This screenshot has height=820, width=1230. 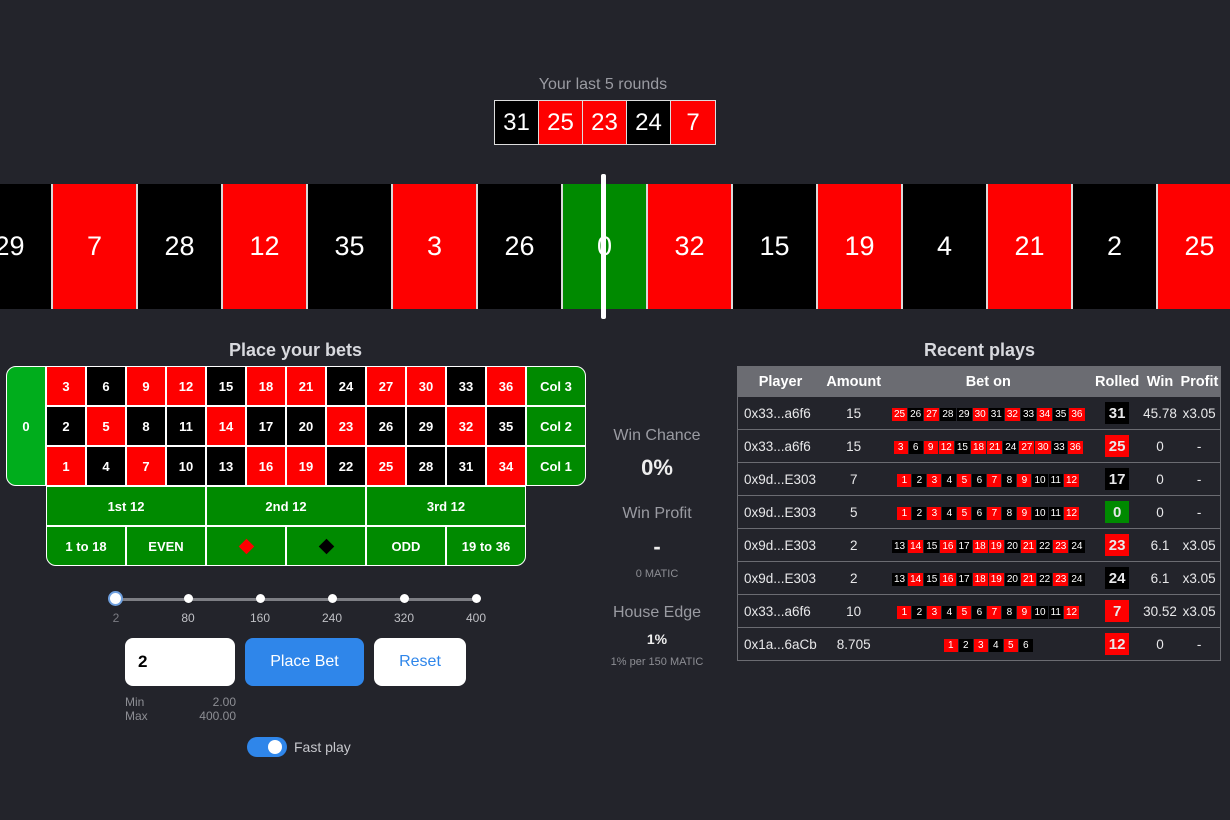 I want to click on bet-number: 10, so click(x=186, y=466).